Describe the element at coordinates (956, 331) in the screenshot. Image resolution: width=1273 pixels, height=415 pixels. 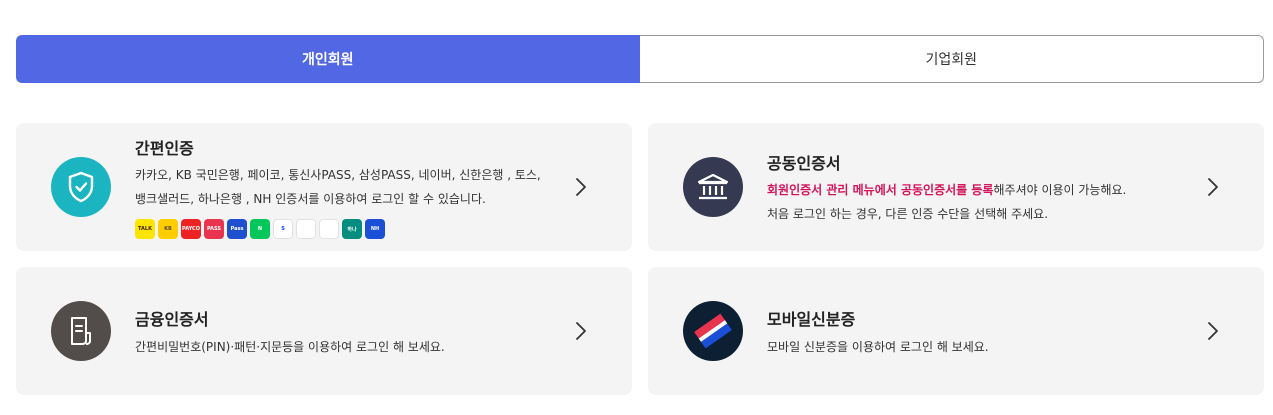
I see `mobile-id-card: 모바일신분증 모바일 신분증을 이용하여 로그인 해 보세요.` at that location.